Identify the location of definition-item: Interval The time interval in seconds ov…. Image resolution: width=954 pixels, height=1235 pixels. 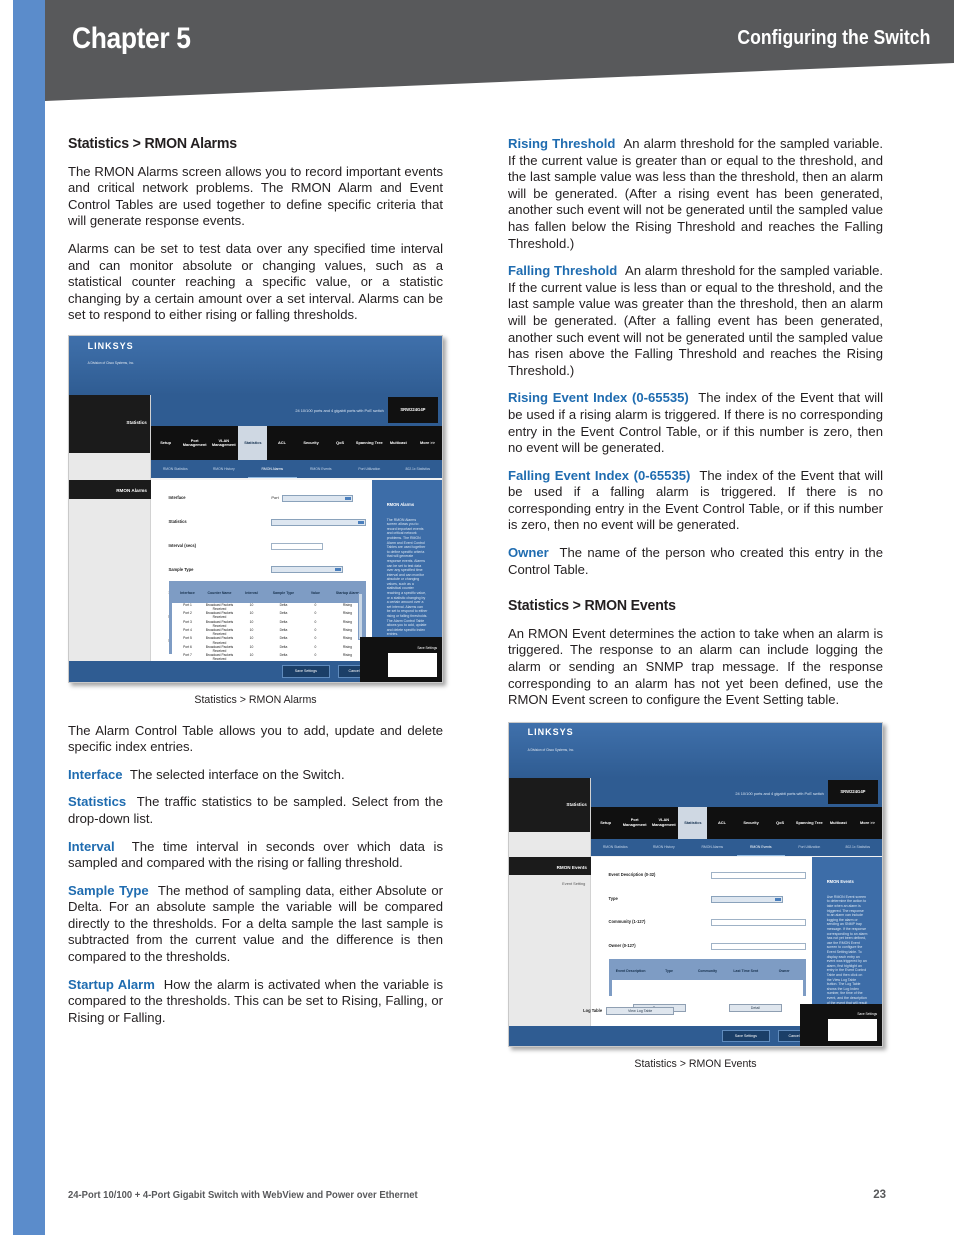
(255, 855).